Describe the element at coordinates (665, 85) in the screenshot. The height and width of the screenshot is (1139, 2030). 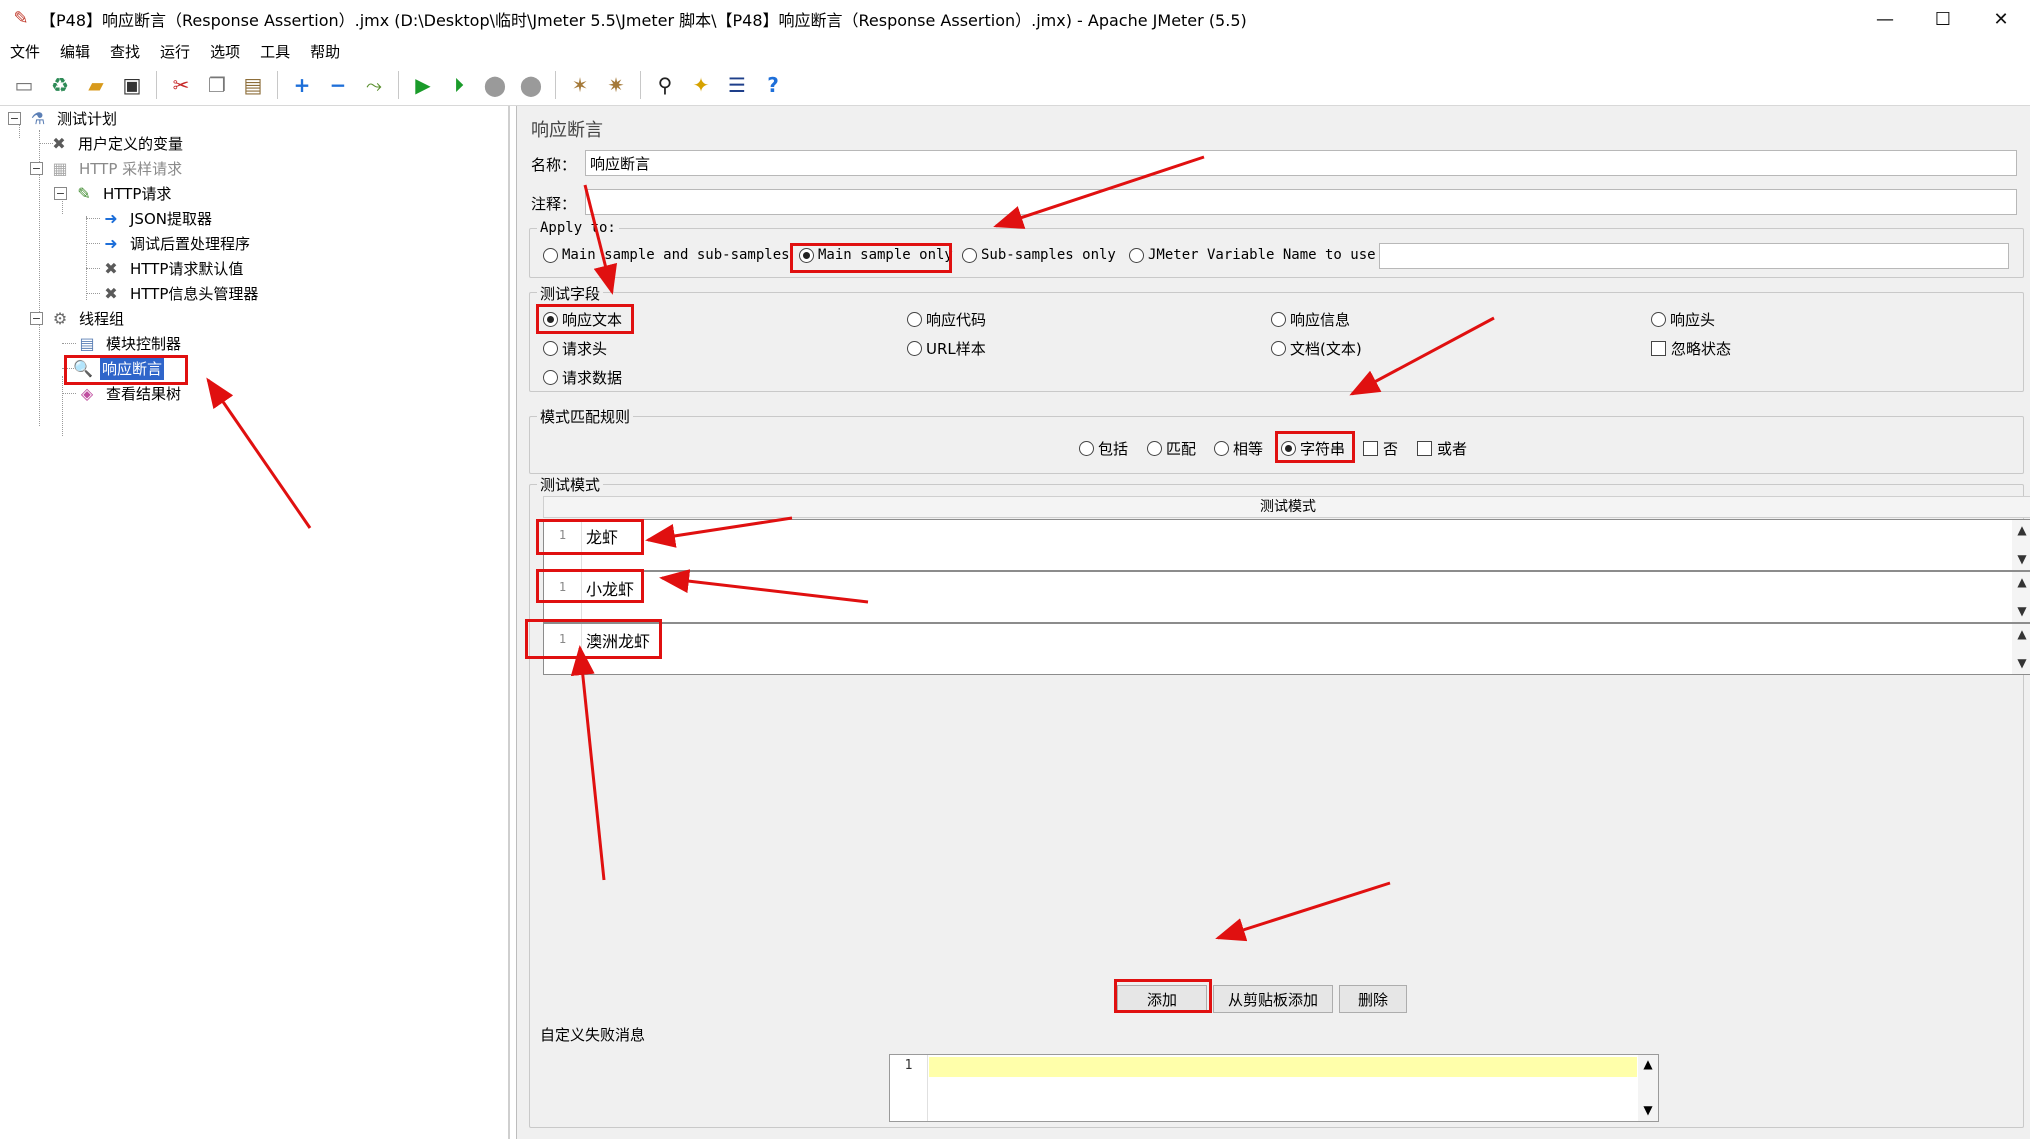
I see `search-icon: ⚲` at that location.